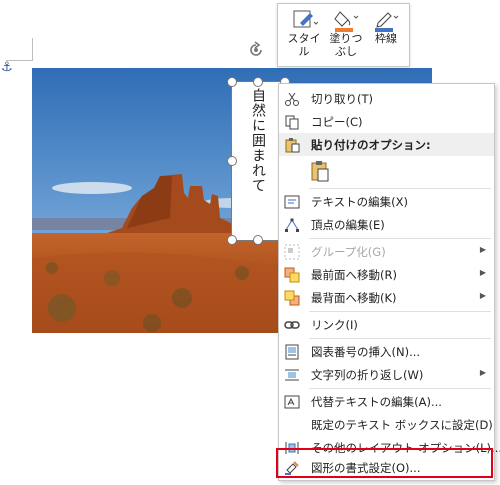 This screenshot has width=500, height=485. I want to click on menu-item-label: 最背面へ移動(K), so click(354, 298).